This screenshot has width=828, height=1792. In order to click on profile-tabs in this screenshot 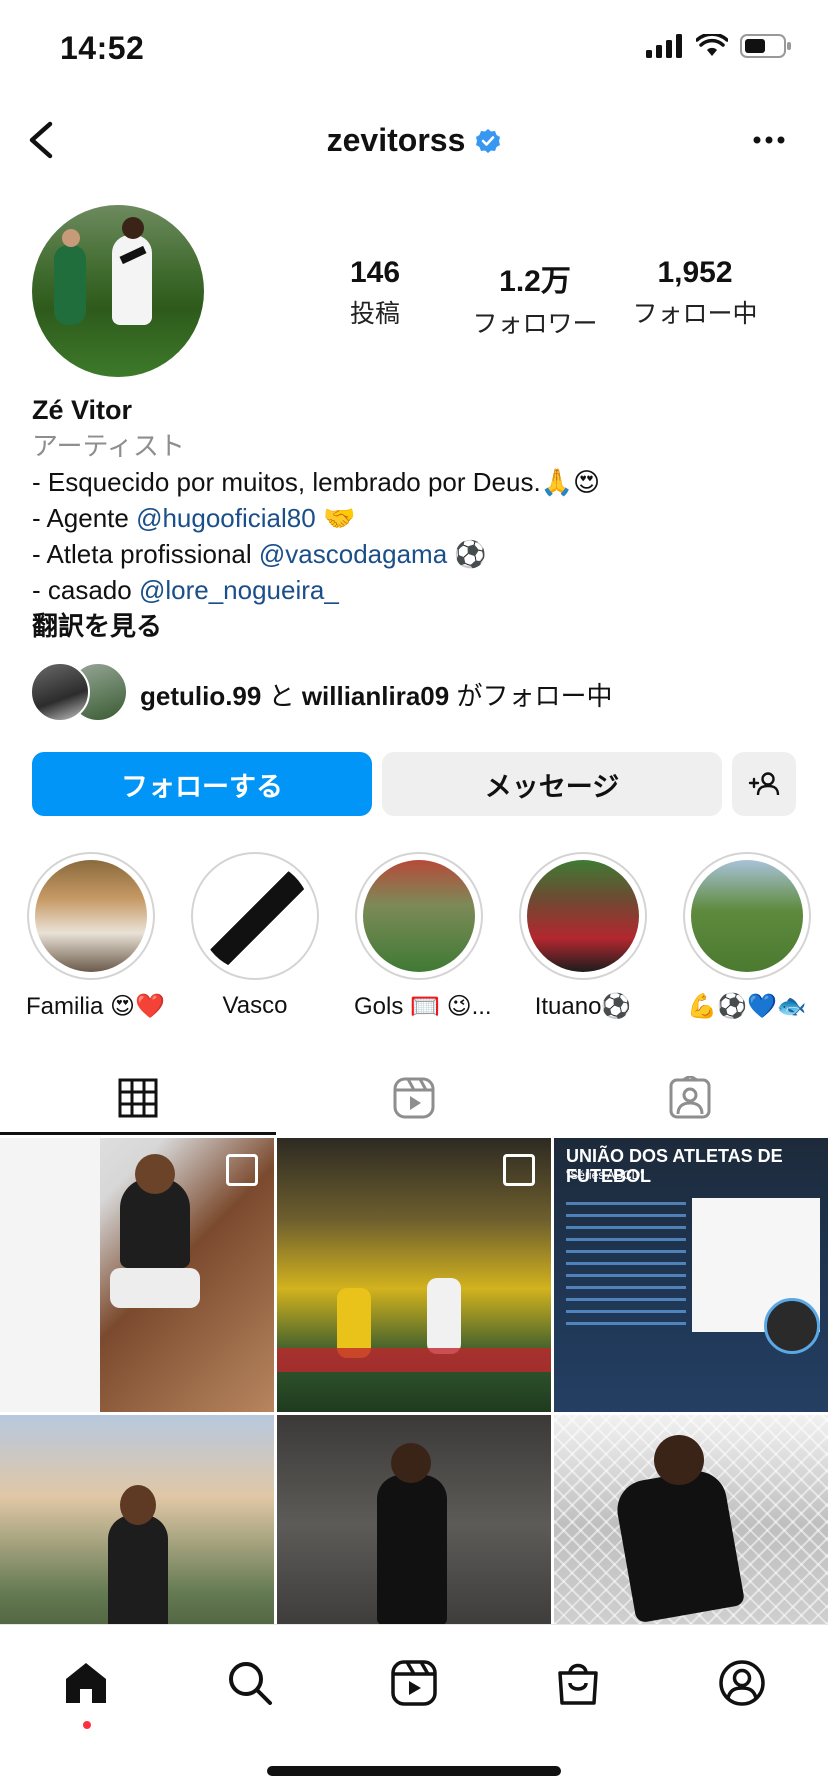, I will do `click(414, 1098)`.